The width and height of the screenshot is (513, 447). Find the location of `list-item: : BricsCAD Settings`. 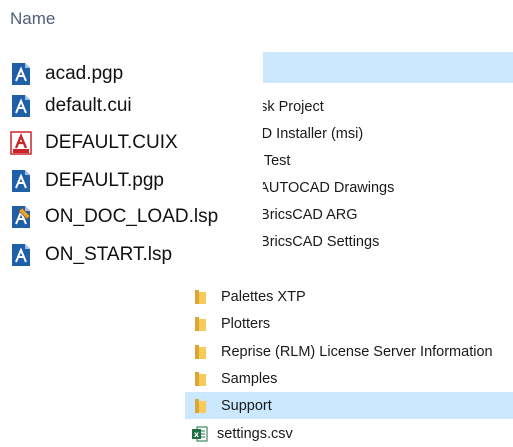

list-item: : BricsCAD Settings is located at coordinates (315, 242).